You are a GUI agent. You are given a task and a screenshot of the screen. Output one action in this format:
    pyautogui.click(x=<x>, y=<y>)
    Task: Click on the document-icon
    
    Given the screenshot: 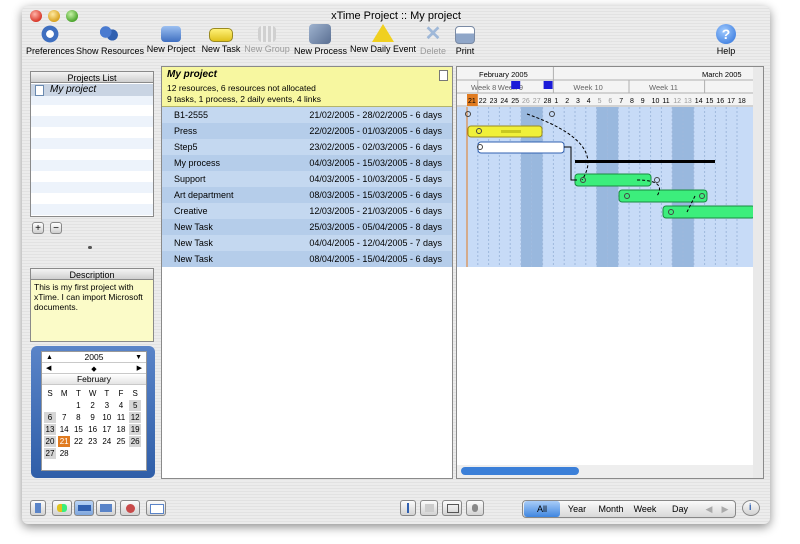 What is the action you would take?
    pyautogui.click(x=443, y=75)
    